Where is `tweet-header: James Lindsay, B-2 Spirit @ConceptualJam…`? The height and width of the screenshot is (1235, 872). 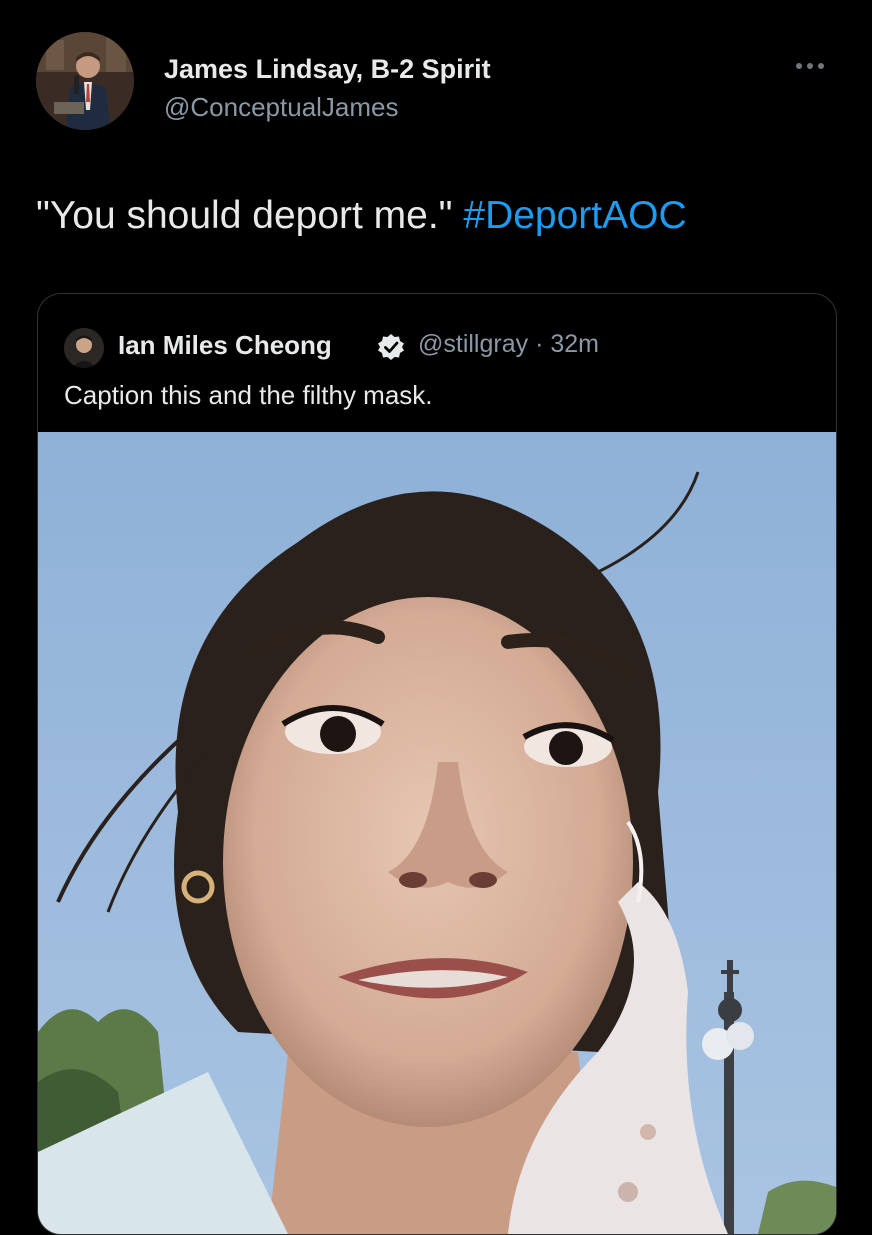
tweet-header: James Lindsay, B-2 Spirit @ConceptualJam… is located at coordinates (436, 82).